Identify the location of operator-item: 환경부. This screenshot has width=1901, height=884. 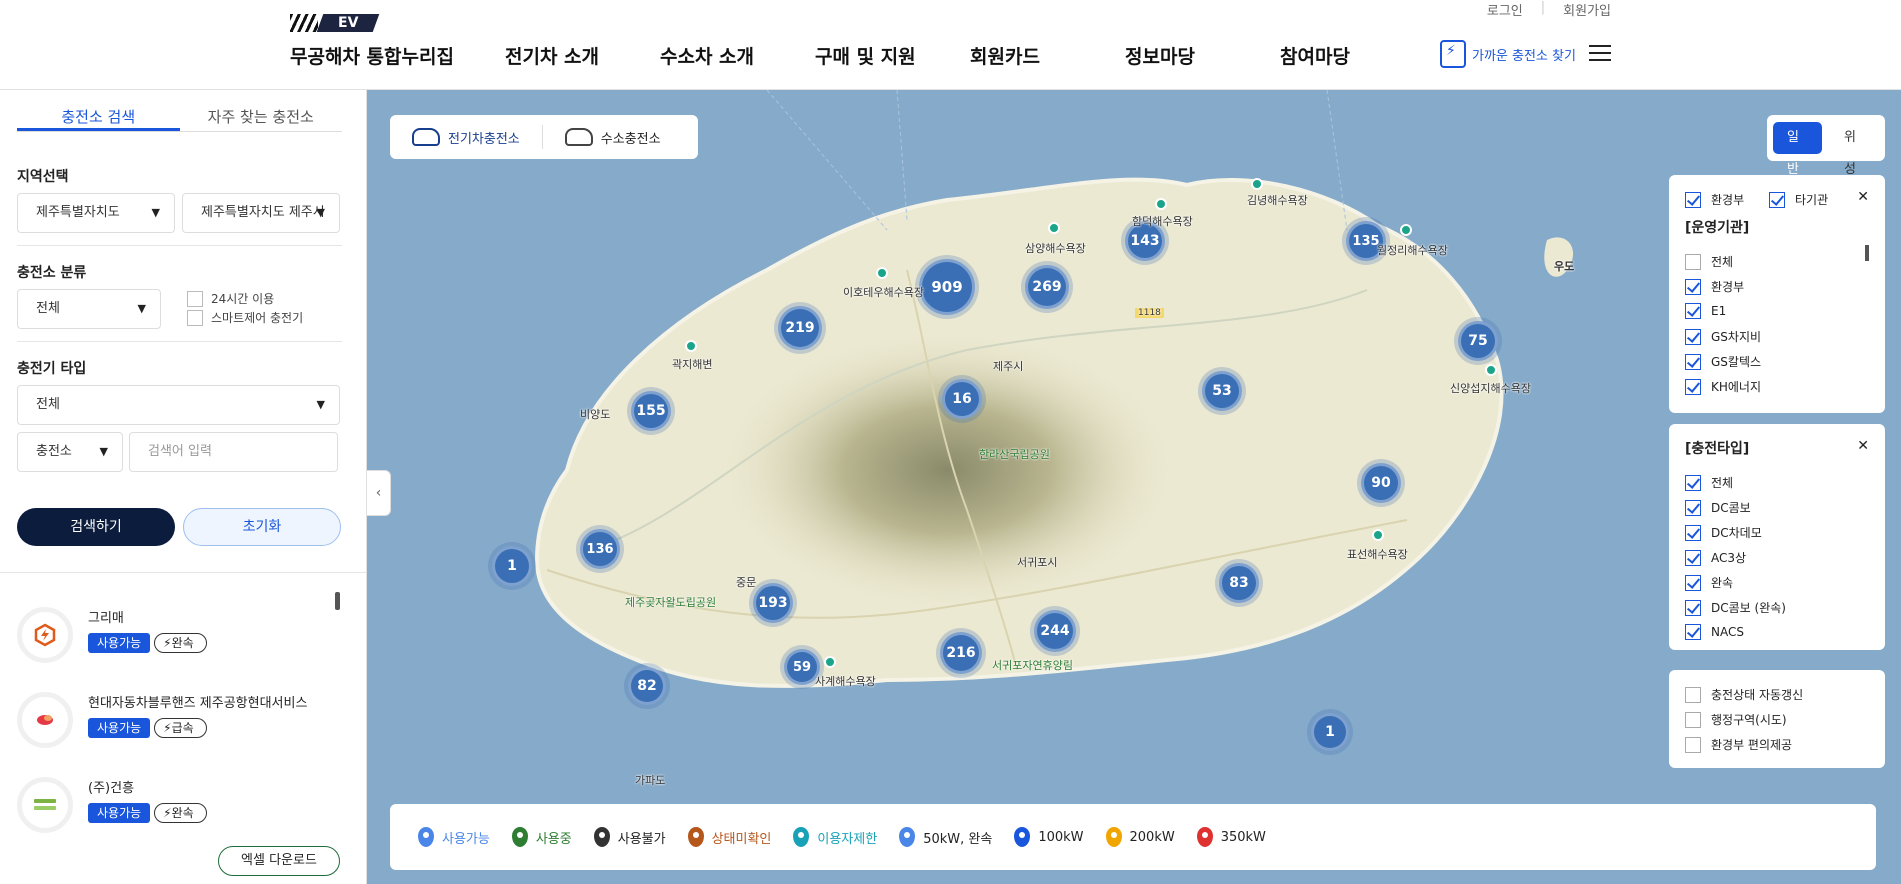
(1714, 286).